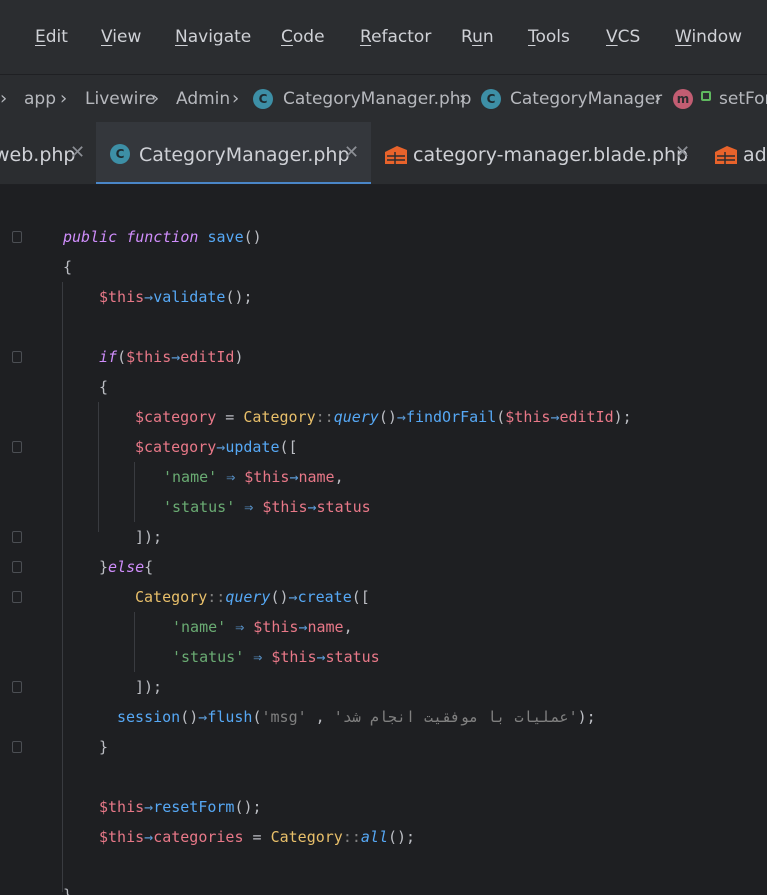 Image resolution: width=767 pixels, height=895 pixels. I want to click on method-icon: m, so click(683, 99).